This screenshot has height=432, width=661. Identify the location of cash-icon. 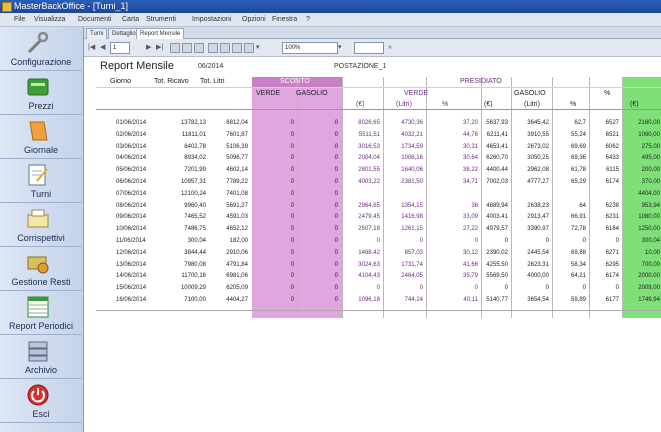
(38, 265).